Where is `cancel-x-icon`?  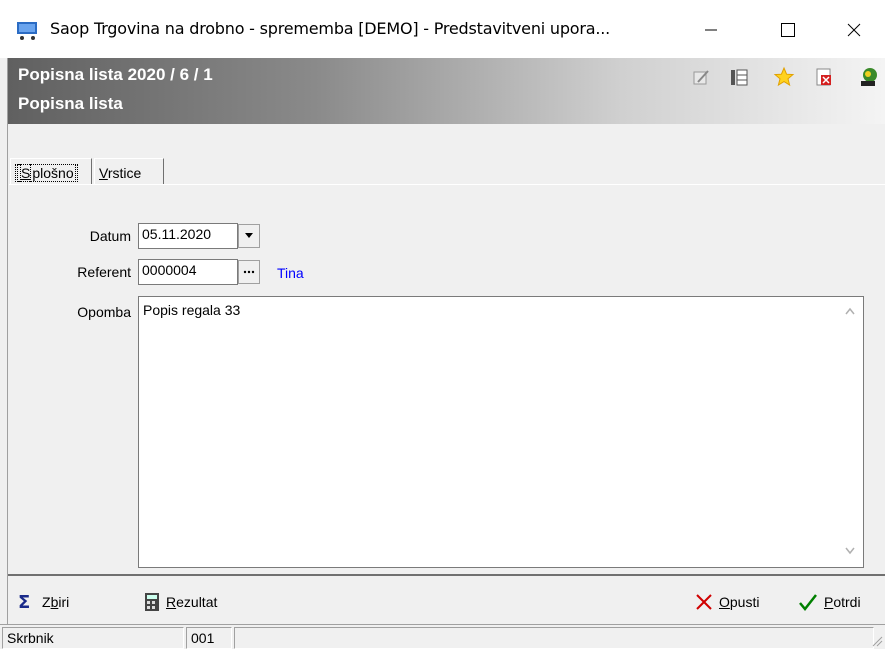
cancel-x-icon is located at coordinates (704, 602).